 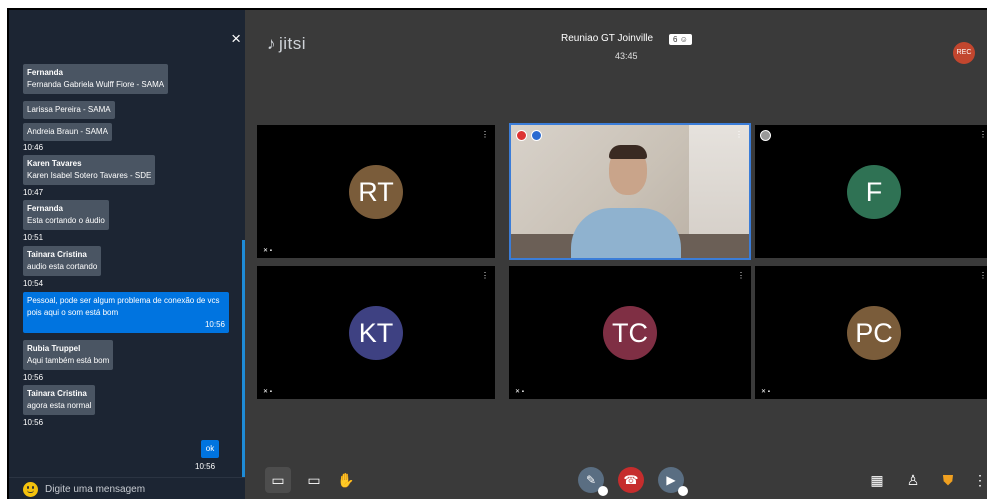 I want to click on chat-input-field: Digite uma mensagem, so click(x=95, y=489).